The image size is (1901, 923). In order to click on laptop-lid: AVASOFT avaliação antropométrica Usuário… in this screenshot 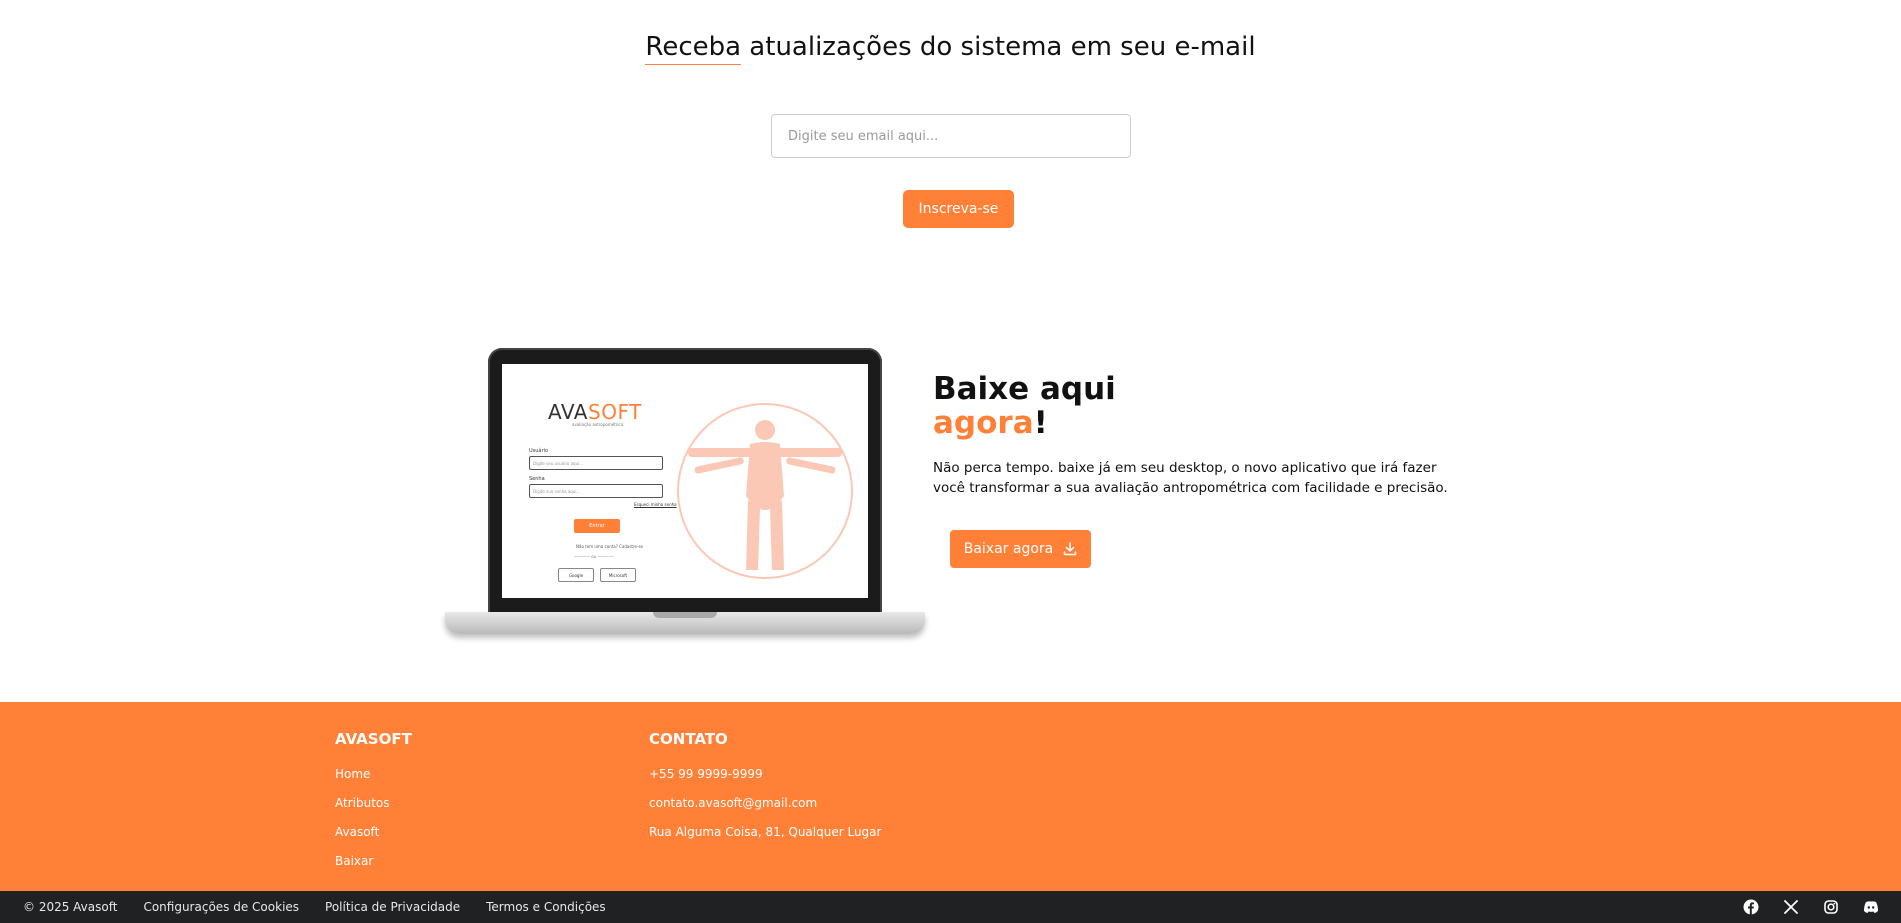, I will do `click(685, 481)`.